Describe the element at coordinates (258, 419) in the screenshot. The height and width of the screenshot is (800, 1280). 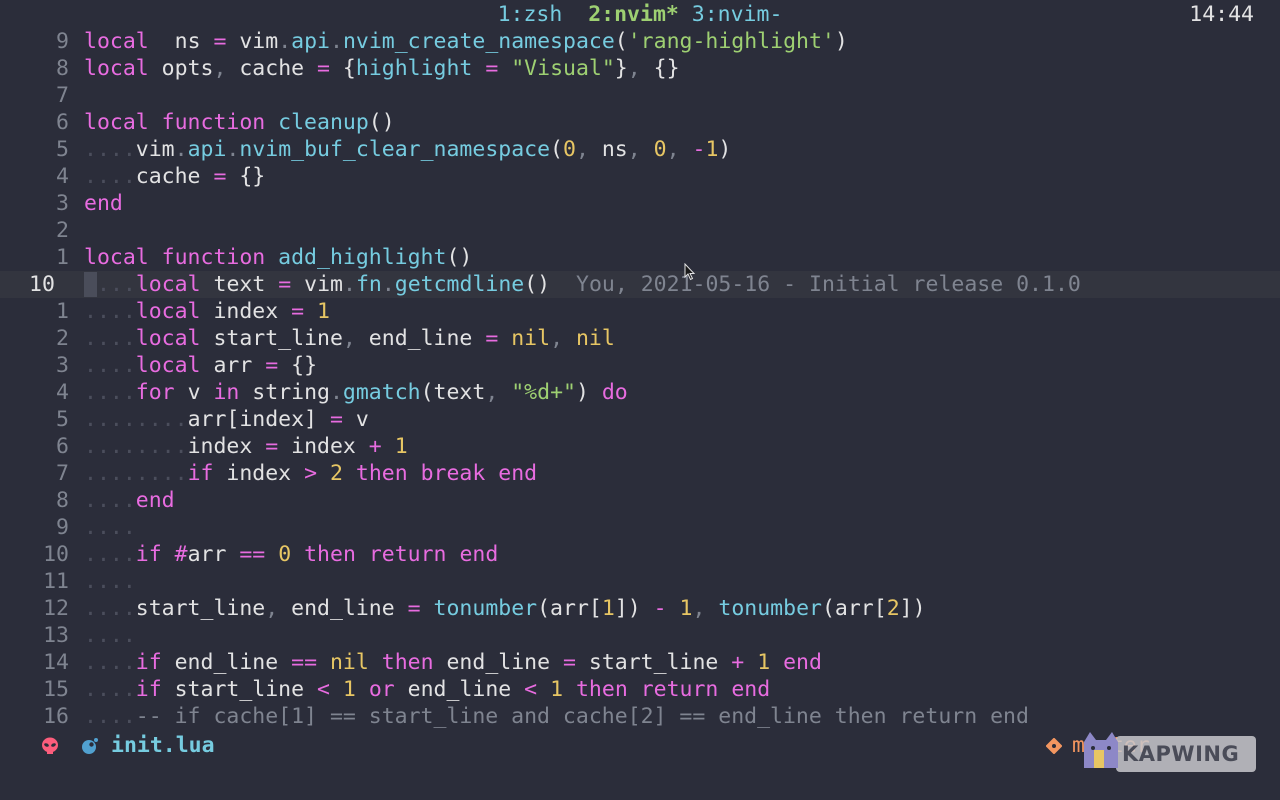
I see `code-token: arr[index]` at that location.